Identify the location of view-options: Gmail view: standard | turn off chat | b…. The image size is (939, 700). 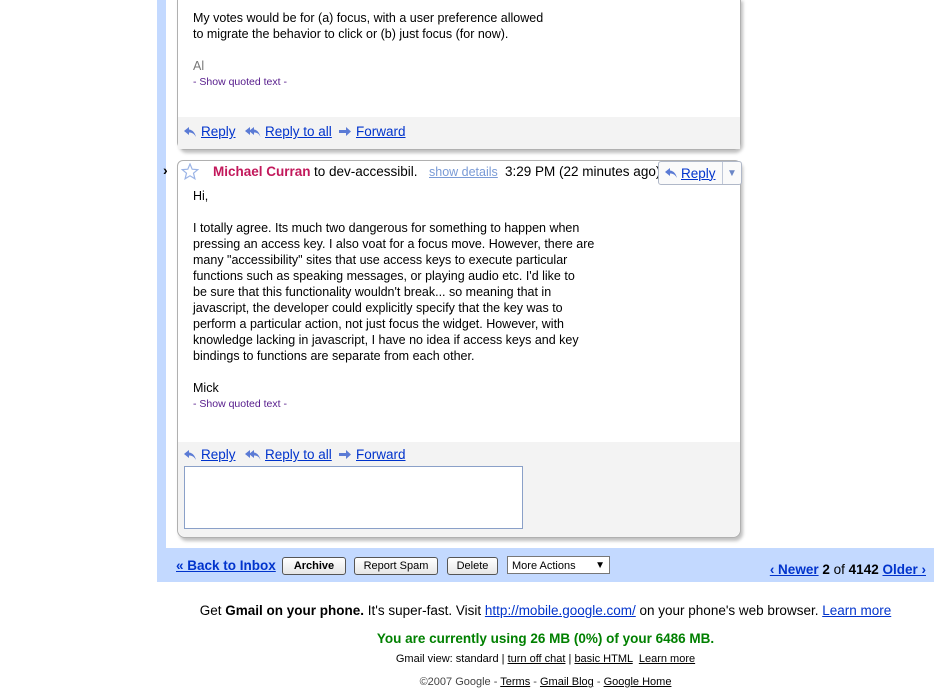
(545, 659).